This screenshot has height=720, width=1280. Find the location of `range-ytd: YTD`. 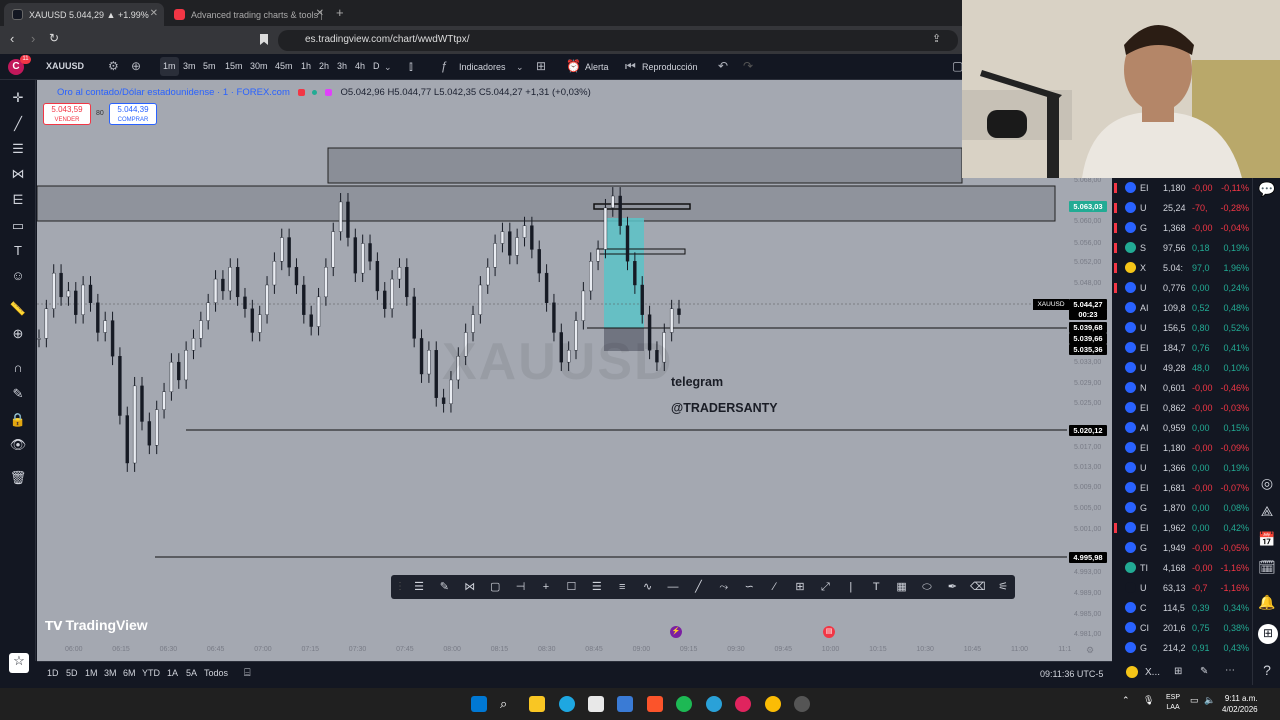

range-ytd: YTD is located at coordinates (151, 673).